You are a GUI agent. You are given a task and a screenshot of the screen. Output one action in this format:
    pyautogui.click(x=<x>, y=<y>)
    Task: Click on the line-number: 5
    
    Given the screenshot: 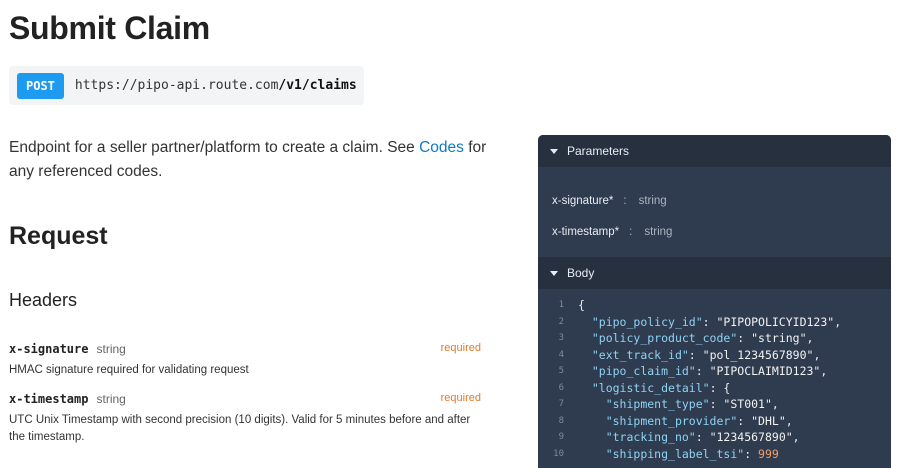 What is the action you would take?
    pyautogui.click(x=561, y=371)
    